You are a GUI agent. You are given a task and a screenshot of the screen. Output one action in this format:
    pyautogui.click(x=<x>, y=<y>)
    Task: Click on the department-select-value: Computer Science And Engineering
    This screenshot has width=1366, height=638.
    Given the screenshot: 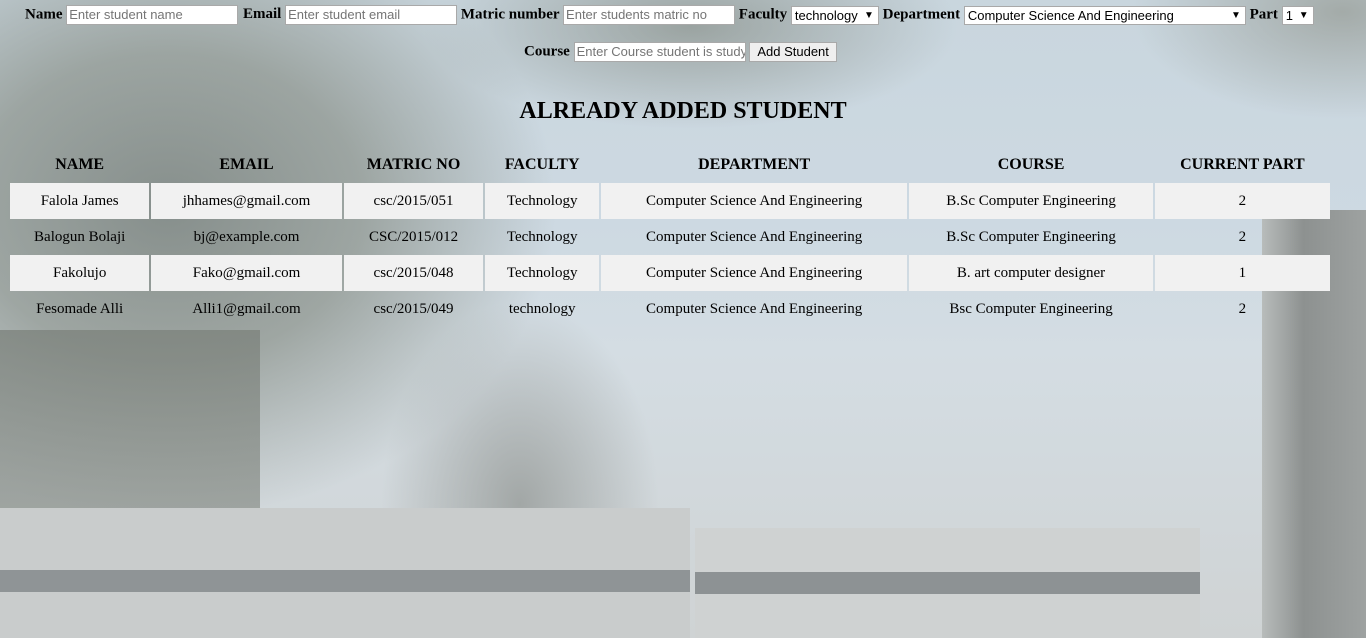 What is the action you would take?
    pyautogui.click(x=1070, y=15)
    